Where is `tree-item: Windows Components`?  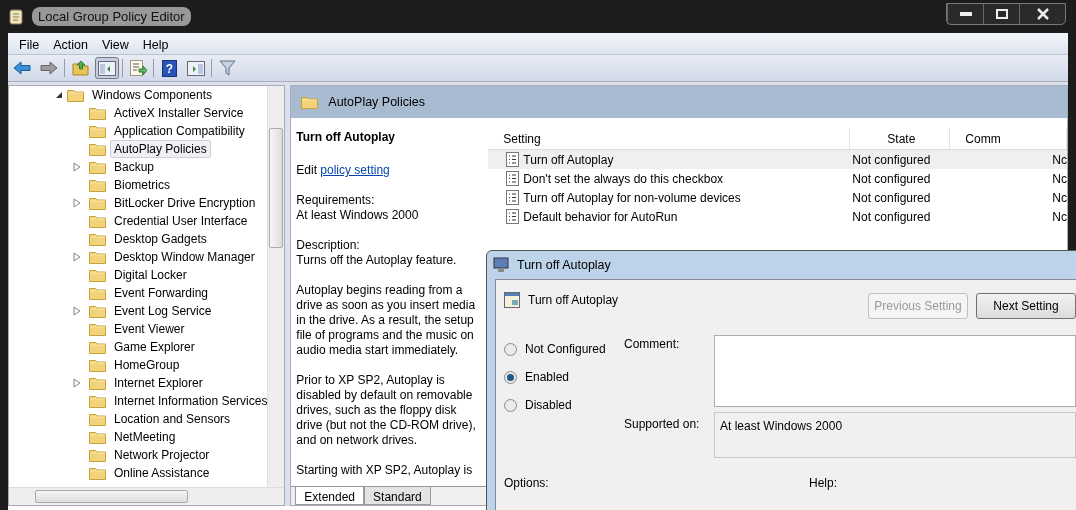 tree-item: Windows Components is located at coordinates (152, 95).